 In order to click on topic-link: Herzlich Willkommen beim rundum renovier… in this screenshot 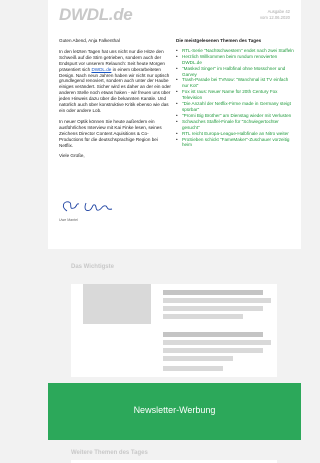, I will do `click(235, 60)`.